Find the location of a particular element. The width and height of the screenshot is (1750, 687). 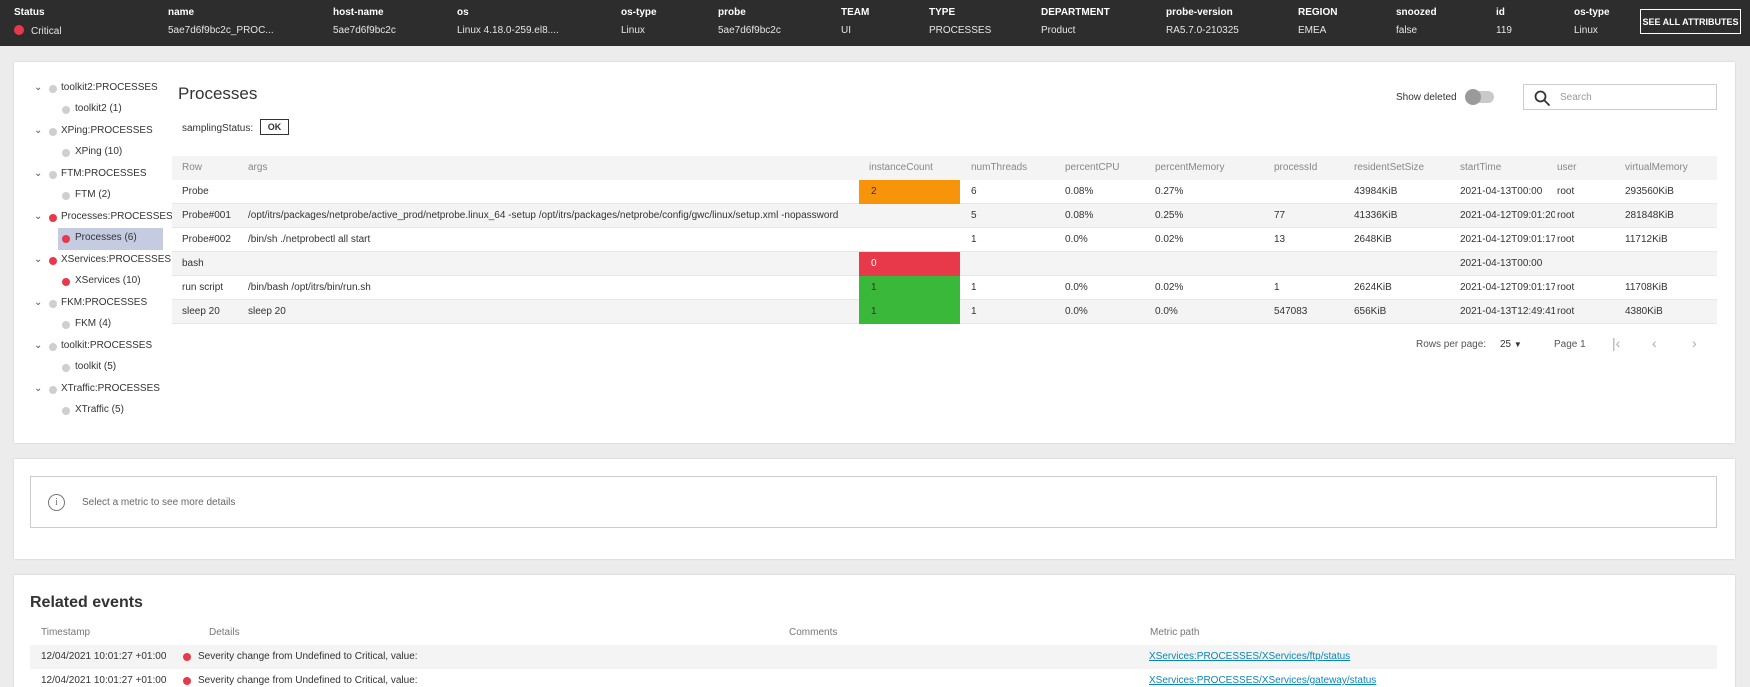

cell-virtualmemory: 4380KiB is located at coordinates (1644, 311).